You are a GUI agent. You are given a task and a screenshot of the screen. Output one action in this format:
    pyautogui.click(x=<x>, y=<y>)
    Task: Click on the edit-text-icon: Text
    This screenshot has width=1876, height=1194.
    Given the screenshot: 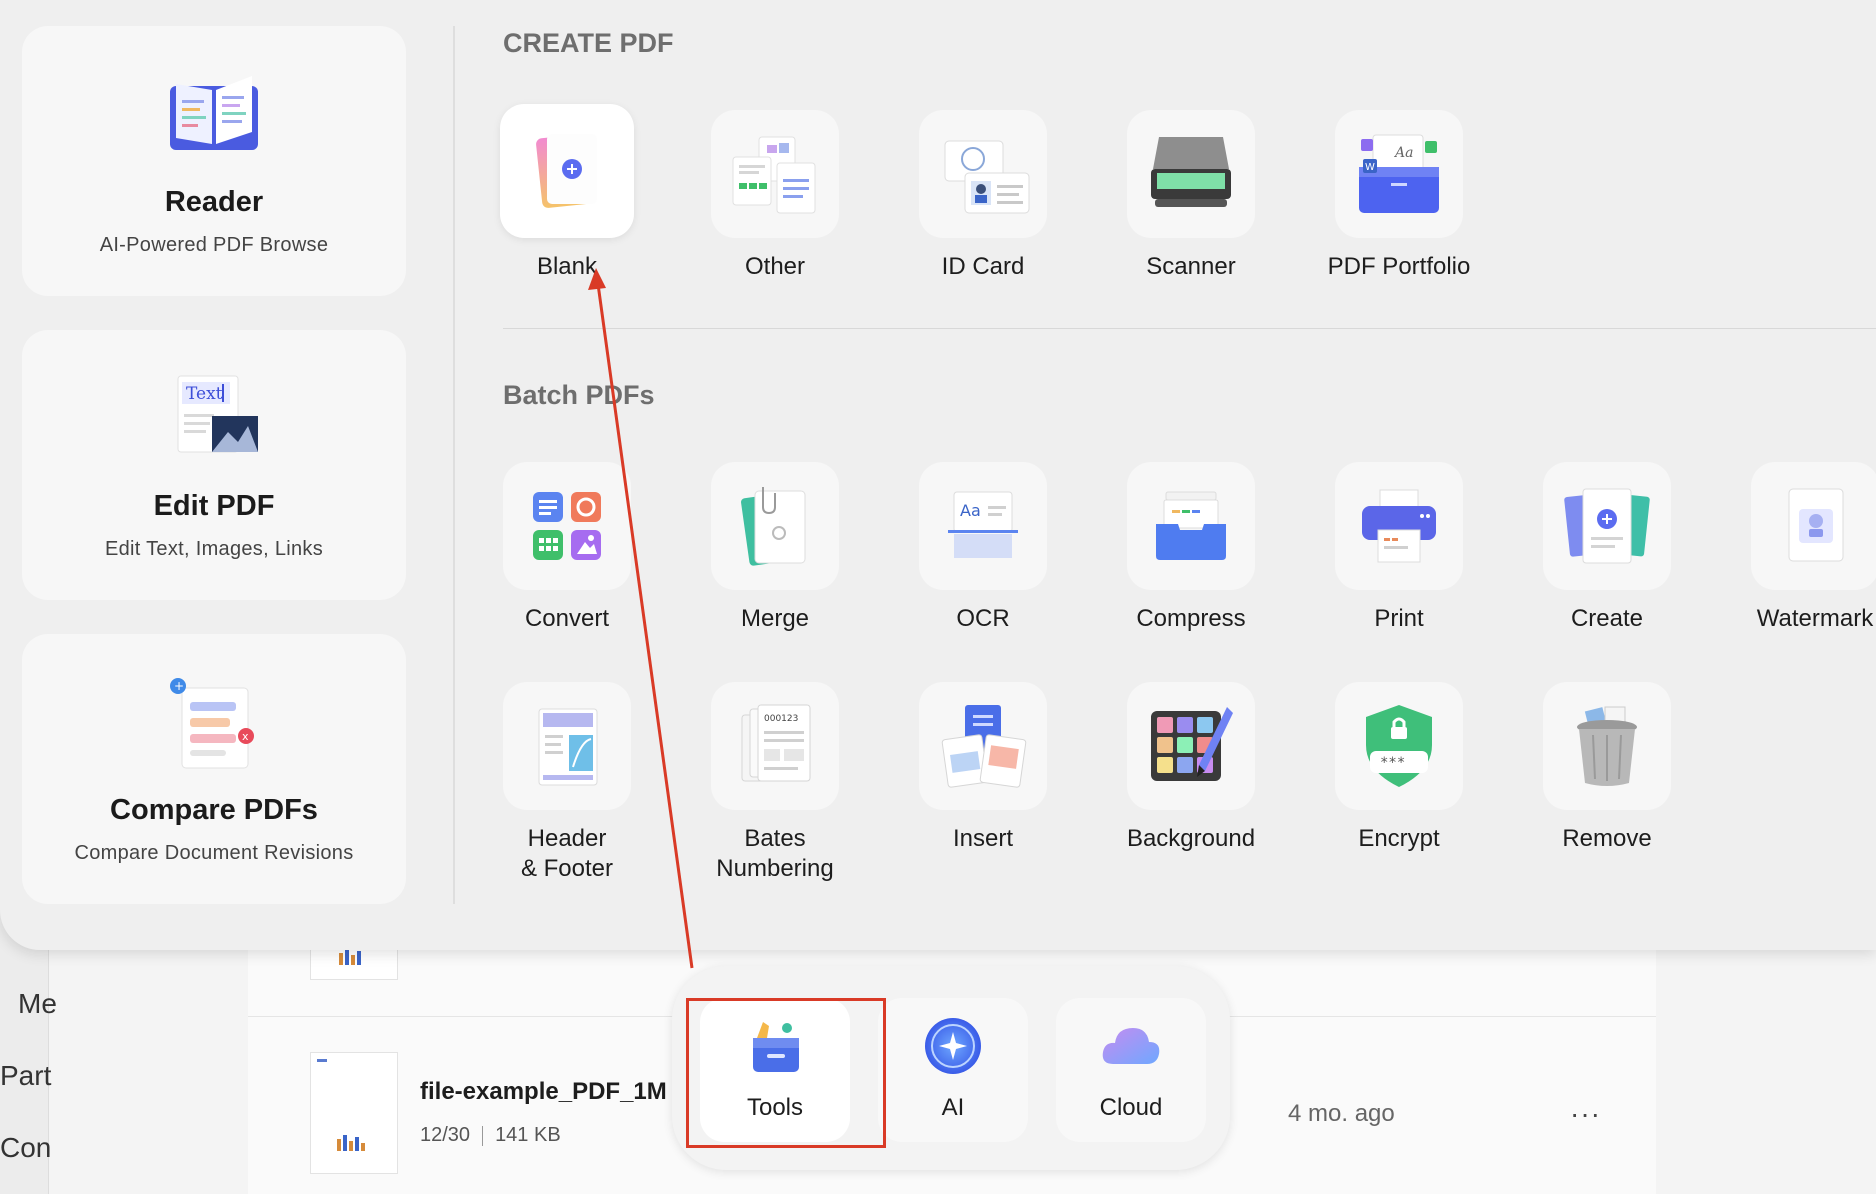 What is the action you would take?
    pyautogui.click(x=214, y=425)
    